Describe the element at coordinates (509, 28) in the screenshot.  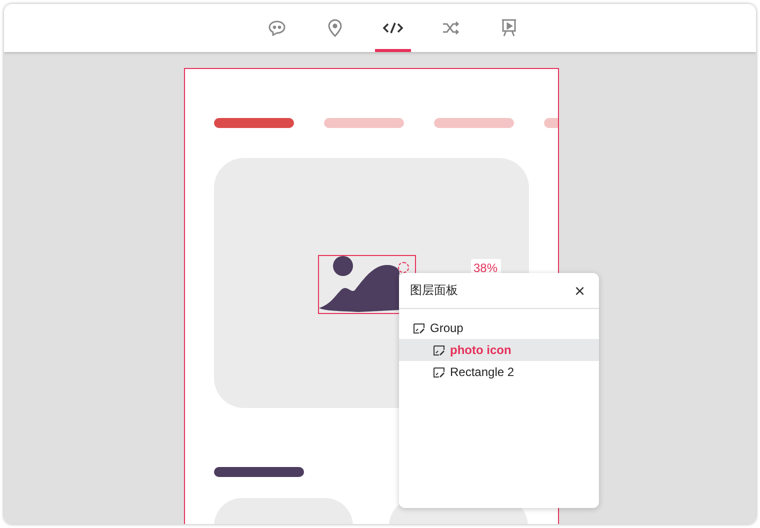
I see `presentation-icon` at that location.